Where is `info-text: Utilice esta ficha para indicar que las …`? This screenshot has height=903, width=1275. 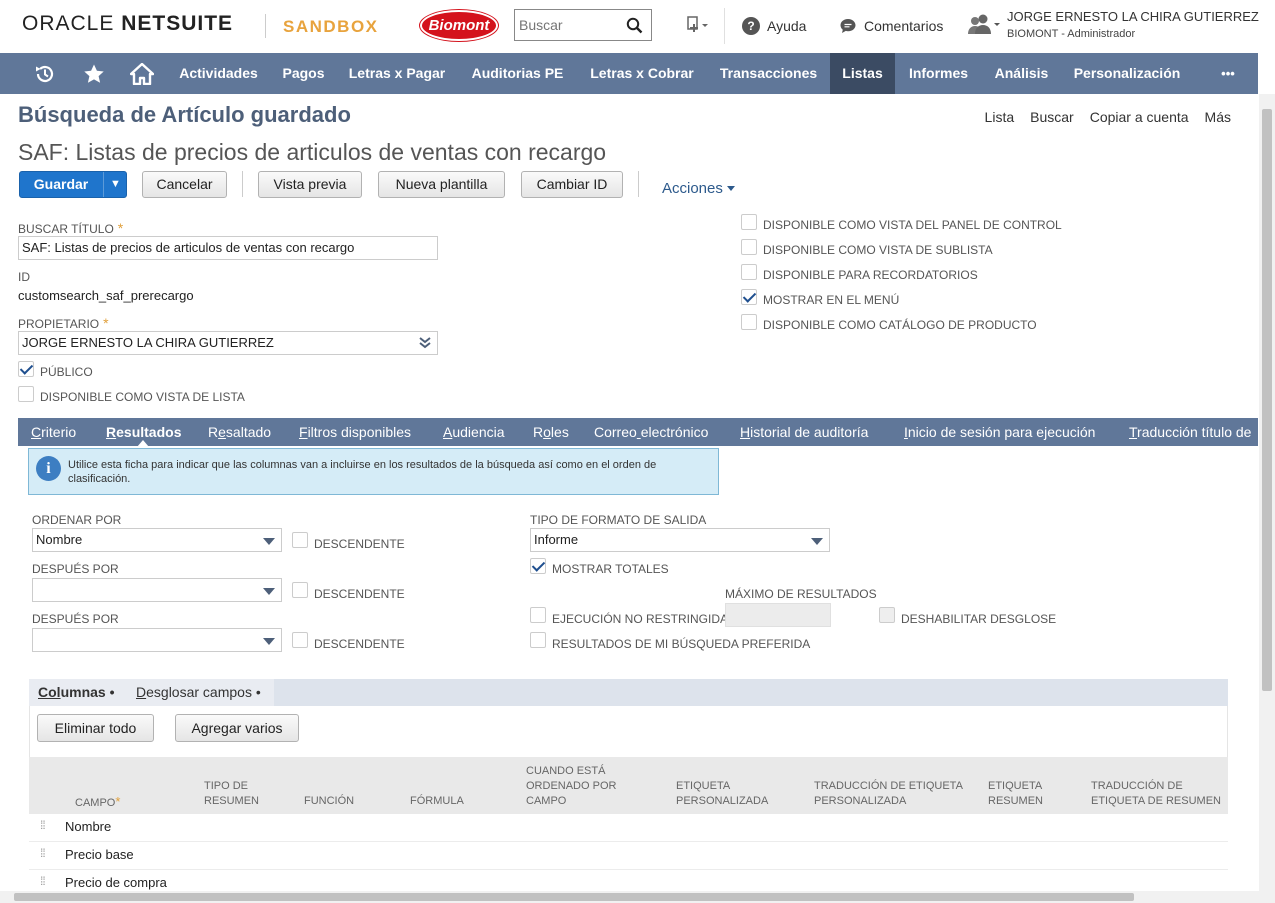 info-text: Utilice esta ficha para indicar que las … is located at coordinates (362, 472).